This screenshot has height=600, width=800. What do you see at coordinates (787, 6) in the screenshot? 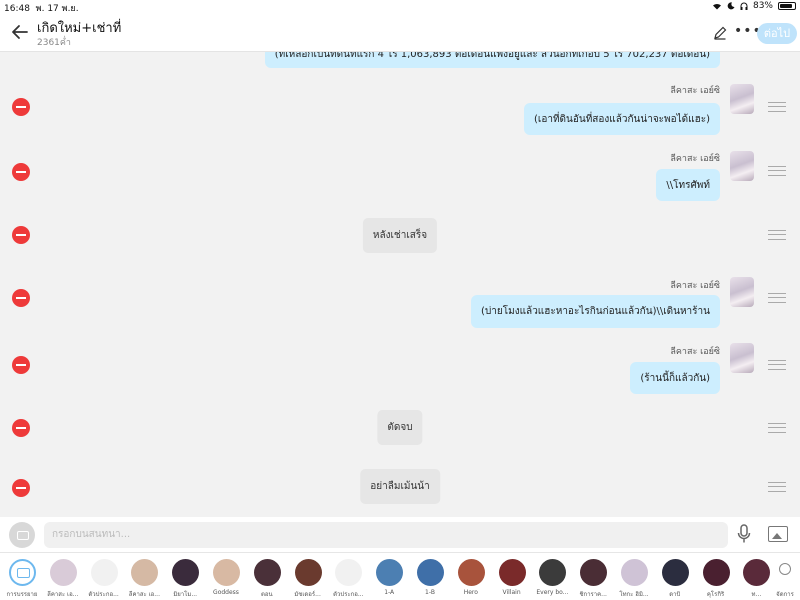
I see `battery-icon` at bounding box center [787, 6].